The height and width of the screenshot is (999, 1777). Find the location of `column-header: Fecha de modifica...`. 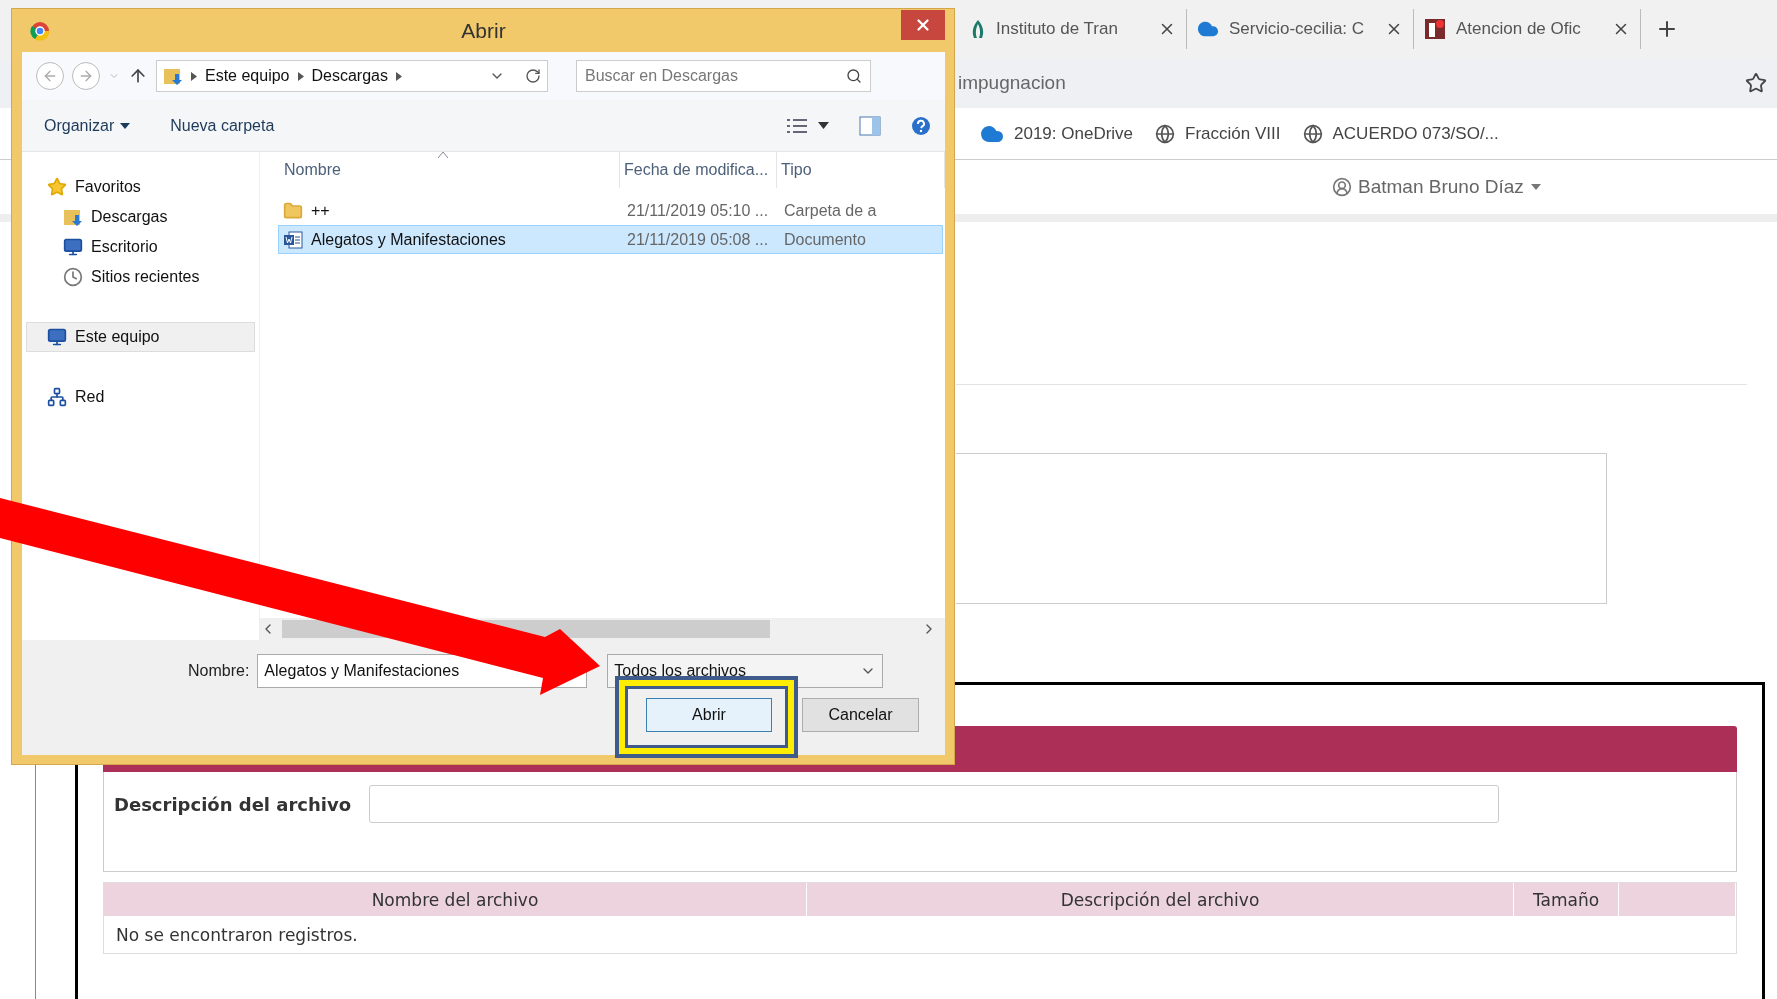

column-header: Fecha de modifica... is located at coordinates (698, 170).